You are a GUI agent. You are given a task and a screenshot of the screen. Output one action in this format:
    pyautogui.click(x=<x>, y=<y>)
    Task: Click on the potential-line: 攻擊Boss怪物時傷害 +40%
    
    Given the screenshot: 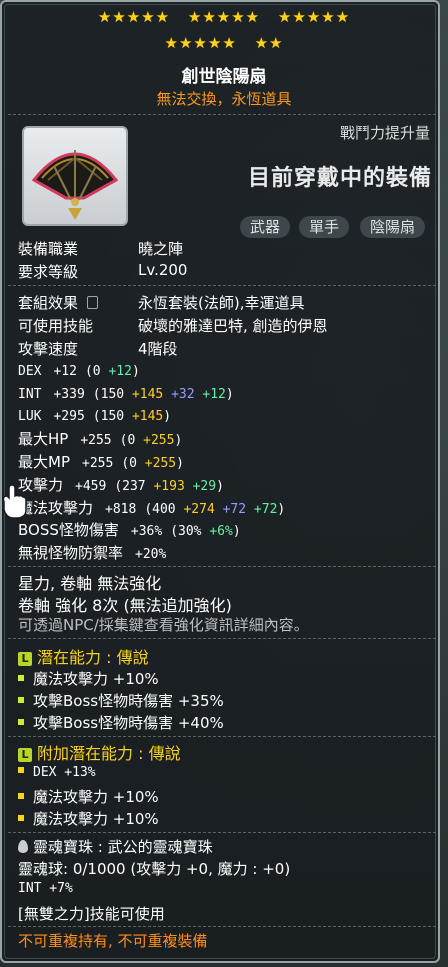 What is the action you would take?
    pyautogui.click(x=121, y=722)
    